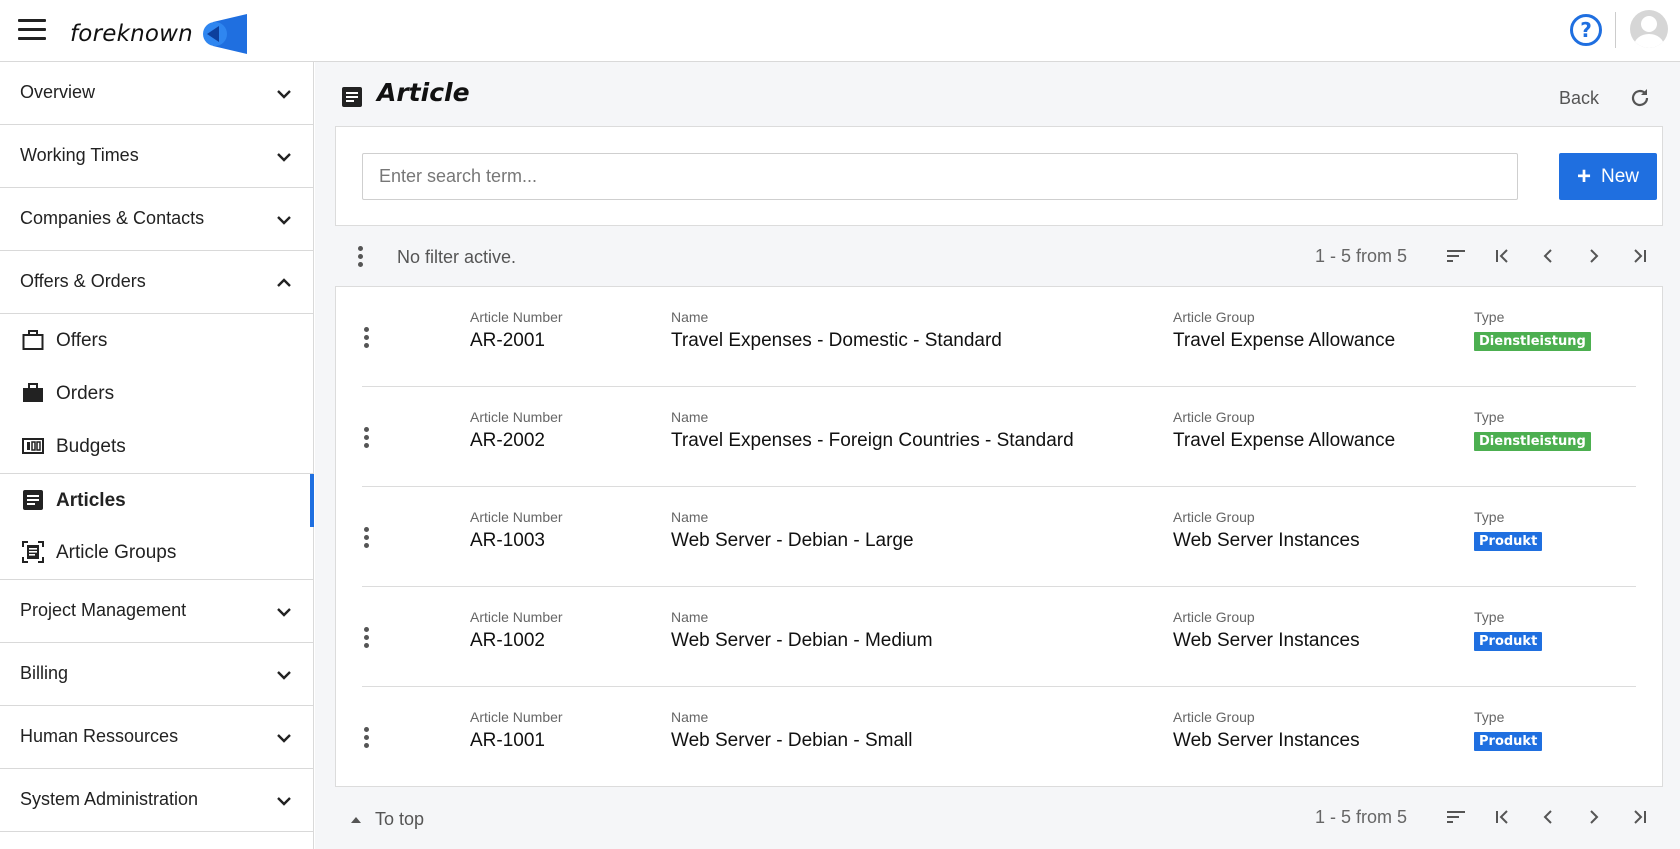  What do you see at coordinates (103, 610) in the screenshot?
I see `sidebar-section-label: Project Management` at bounding box center [103, 610].